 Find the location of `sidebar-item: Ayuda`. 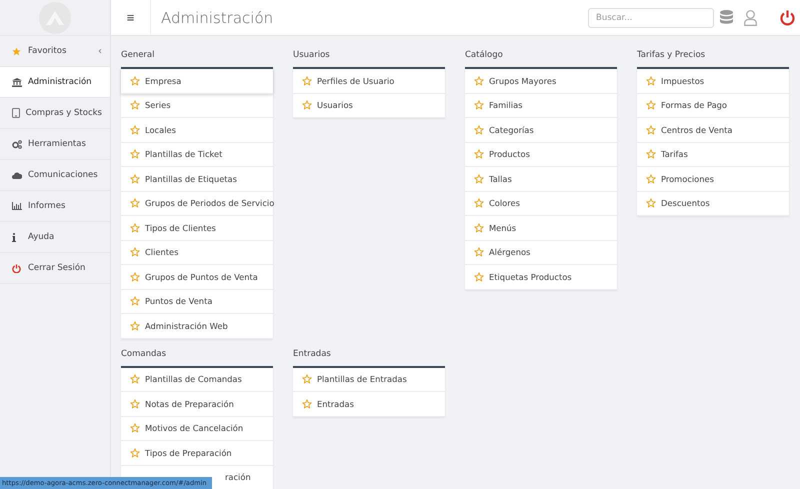

sidebar-item: Ayuda is located at coordinates (55, 237).